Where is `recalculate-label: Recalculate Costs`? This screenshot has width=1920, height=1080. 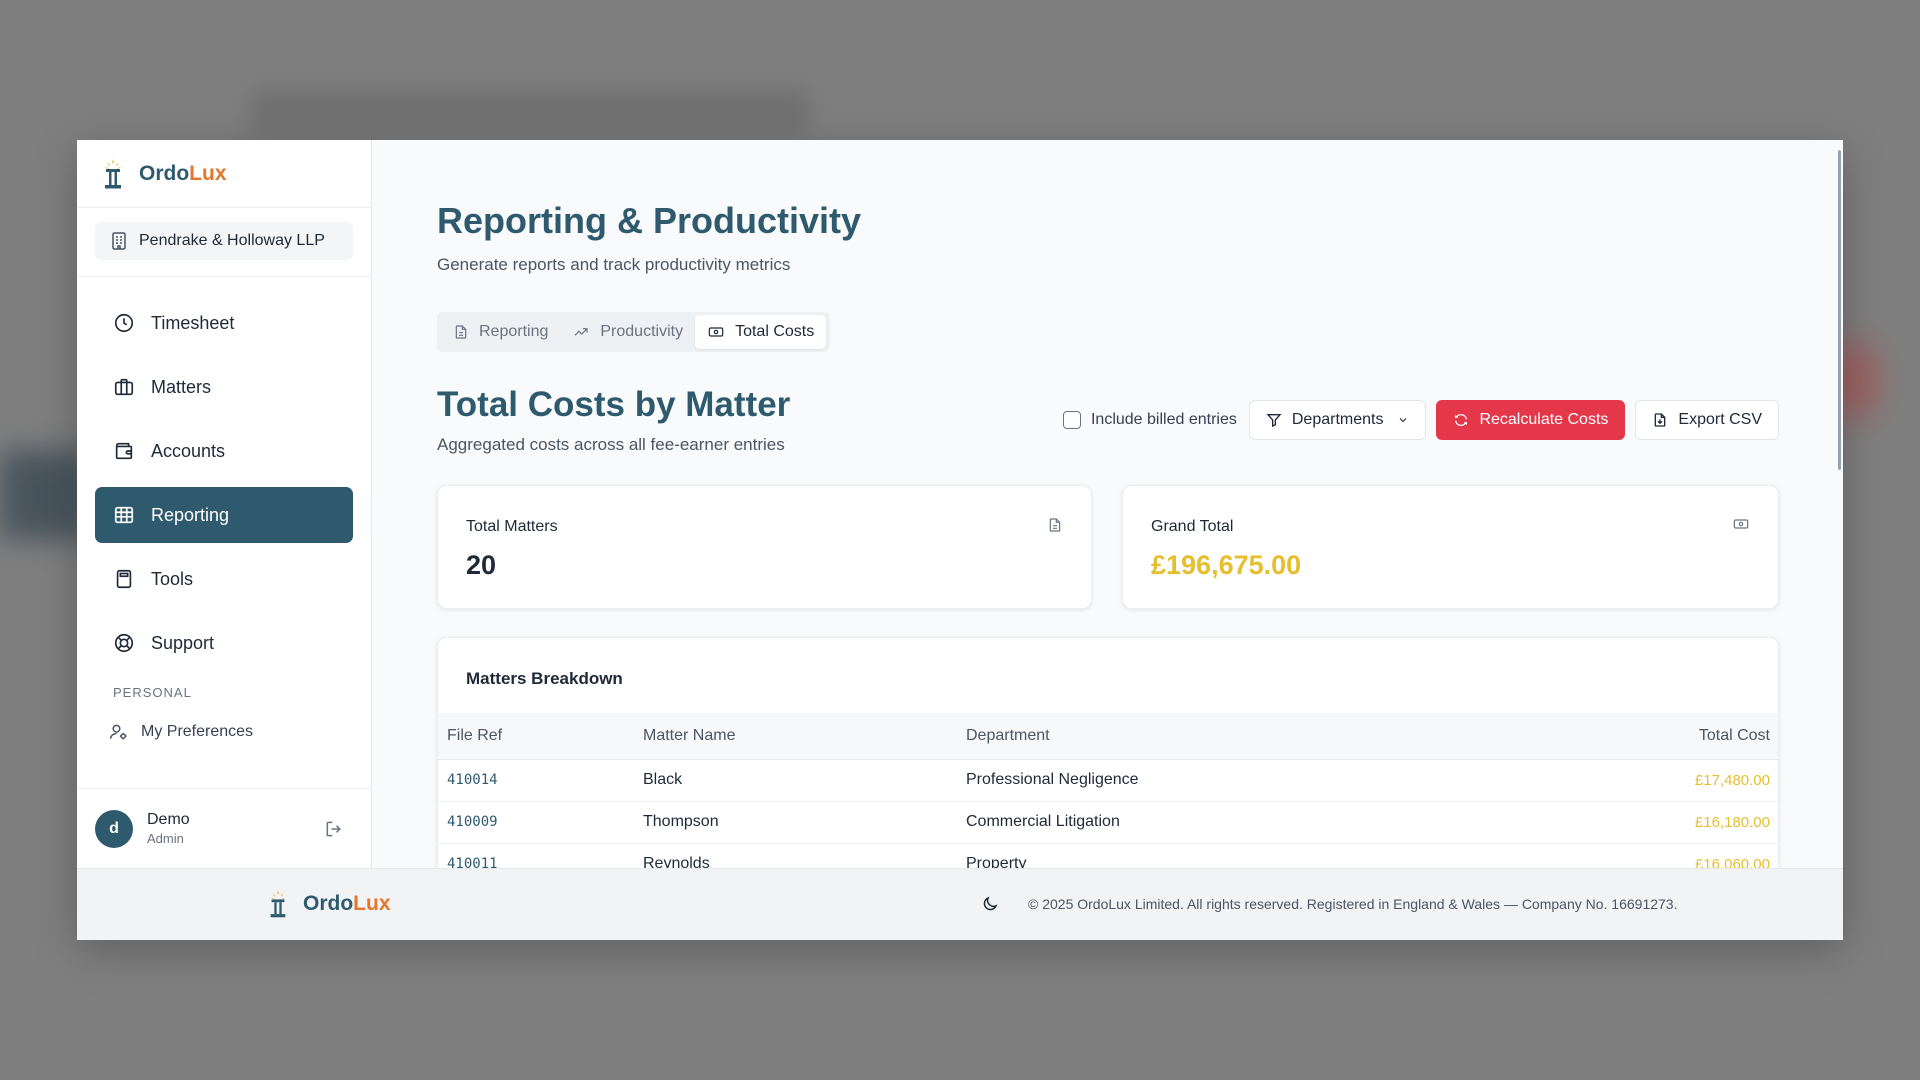 recalculate-label: Recalculate Costs is located at coordinates (1544, 419).